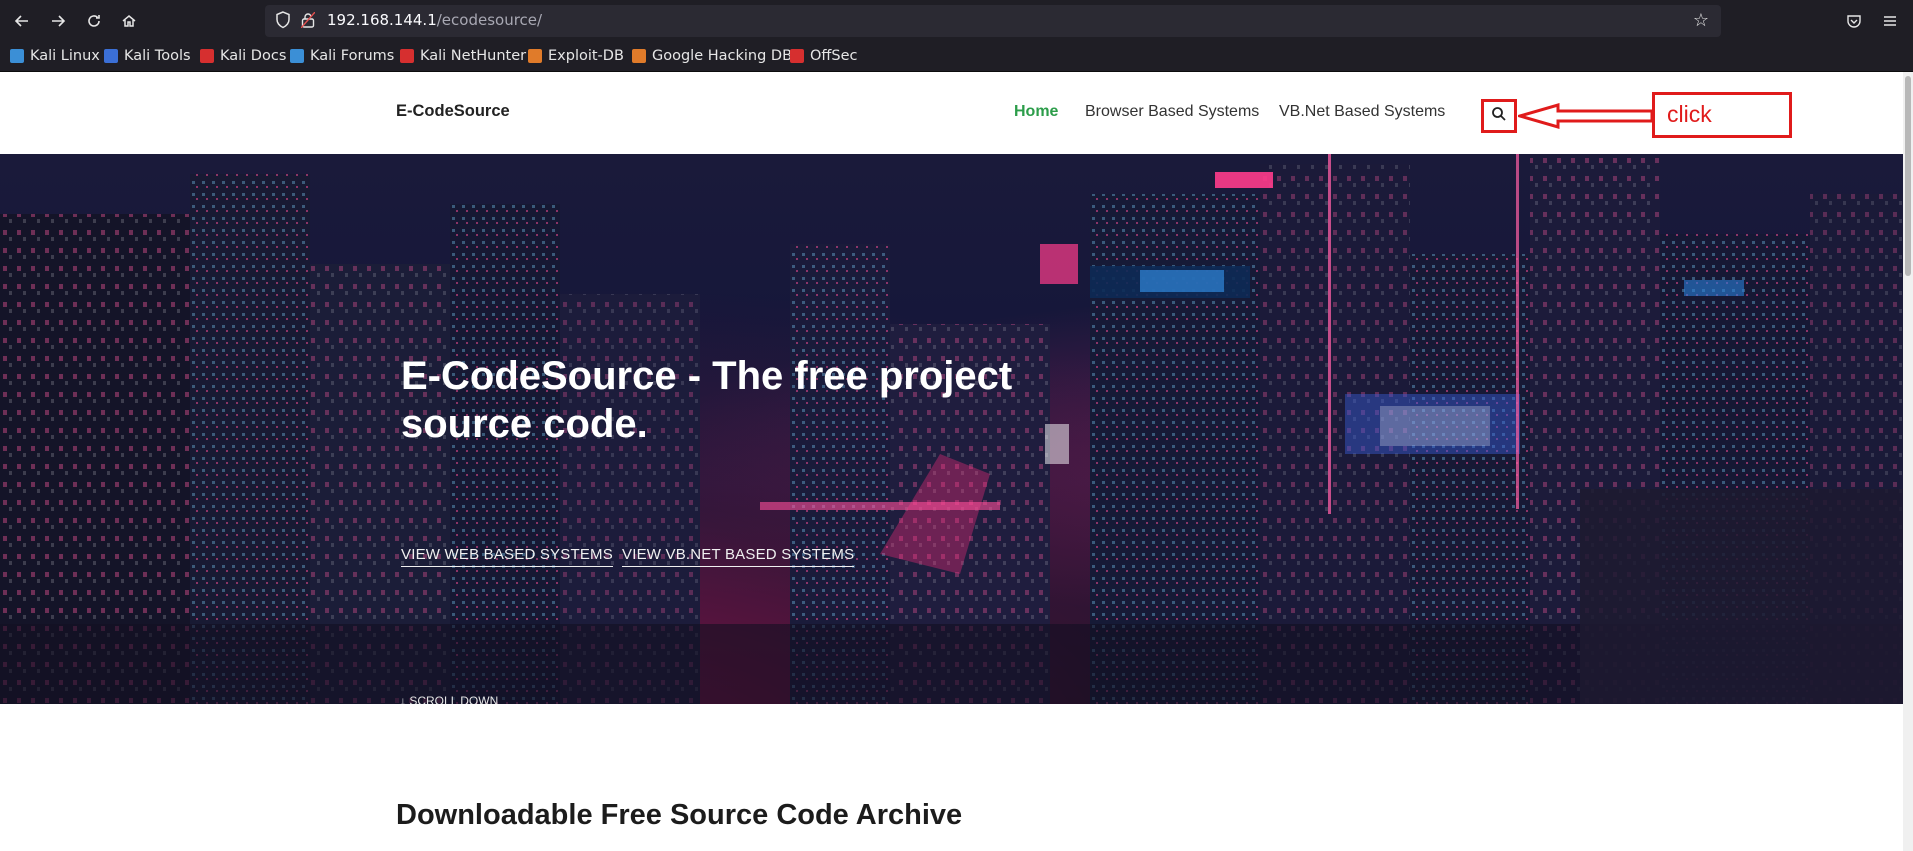 This screenshot has width=1913, height=851. I want to click on scrollbar-thumb, so click(1908, 176).